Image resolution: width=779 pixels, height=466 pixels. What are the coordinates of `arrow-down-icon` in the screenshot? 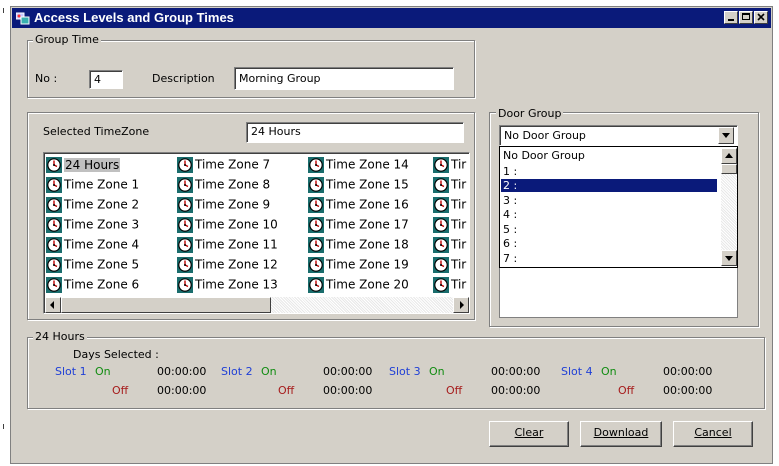 It's located at (729, 258).